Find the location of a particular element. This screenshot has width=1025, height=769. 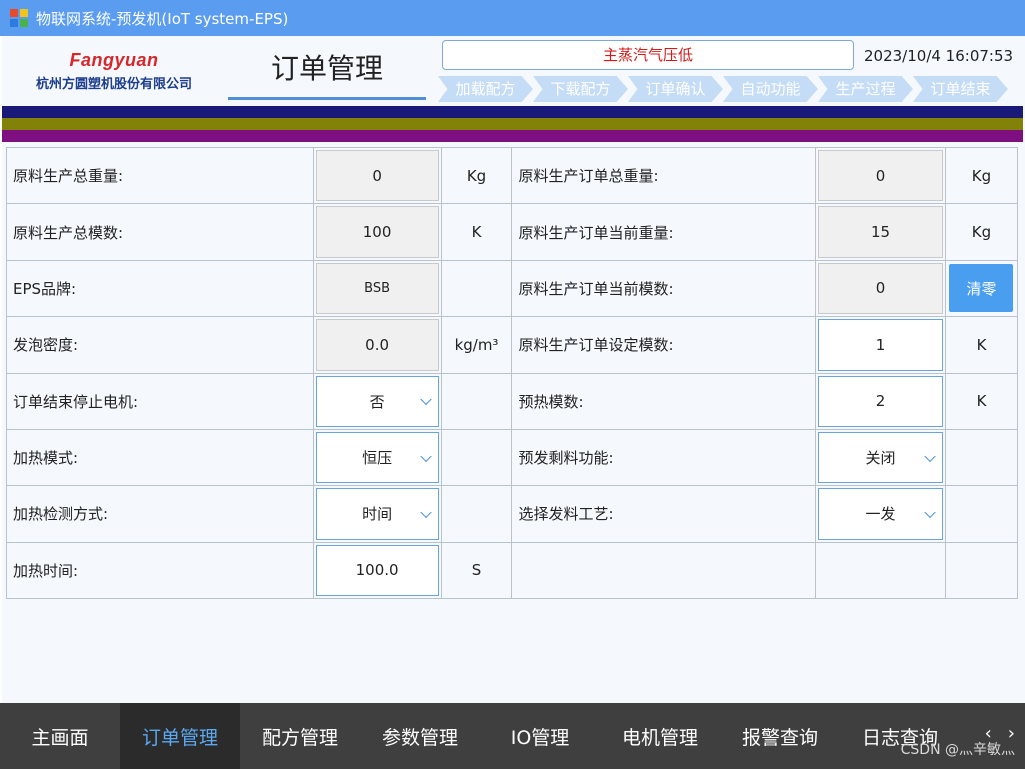

nav-parameter-management: 参数管理 is located at coordinates (420, 736).